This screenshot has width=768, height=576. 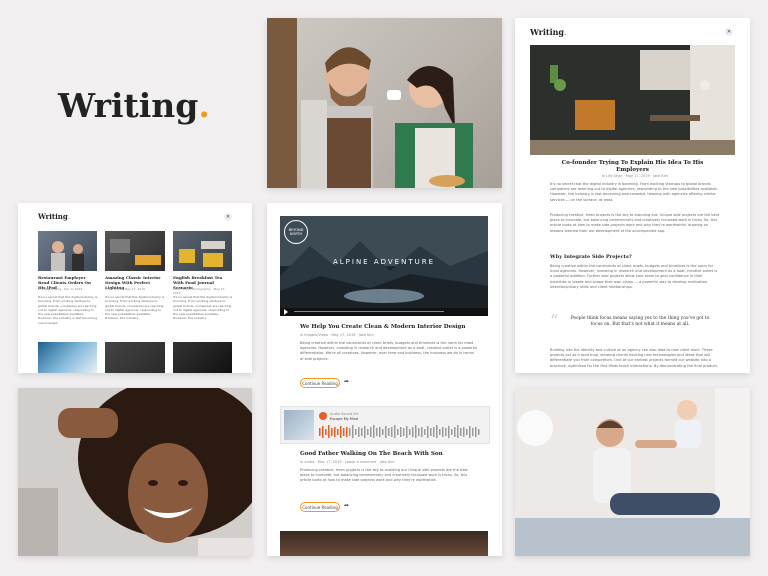 I want to click on blog-grid-logo-text: Writing, so click(x=53, y=216).